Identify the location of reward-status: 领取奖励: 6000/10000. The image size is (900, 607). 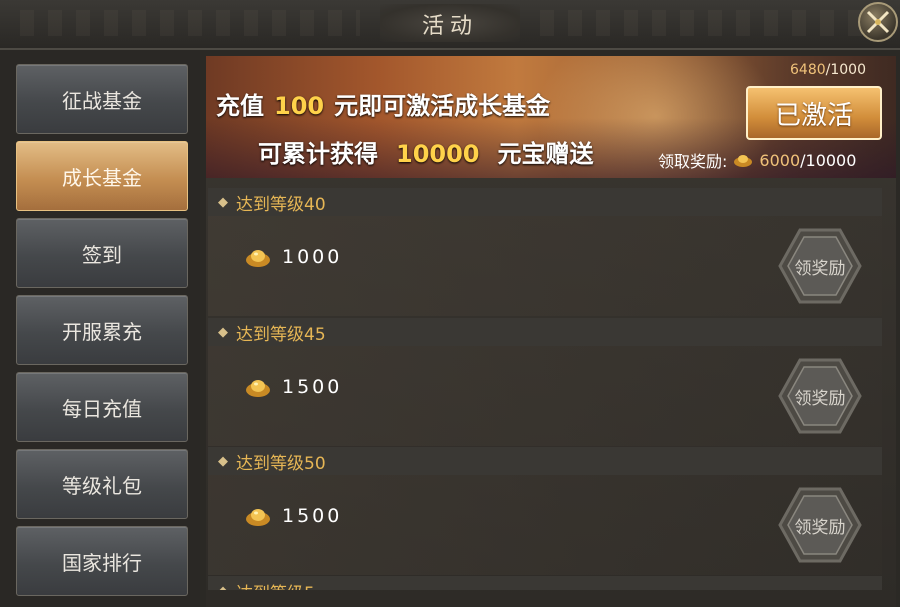
(757, 160).